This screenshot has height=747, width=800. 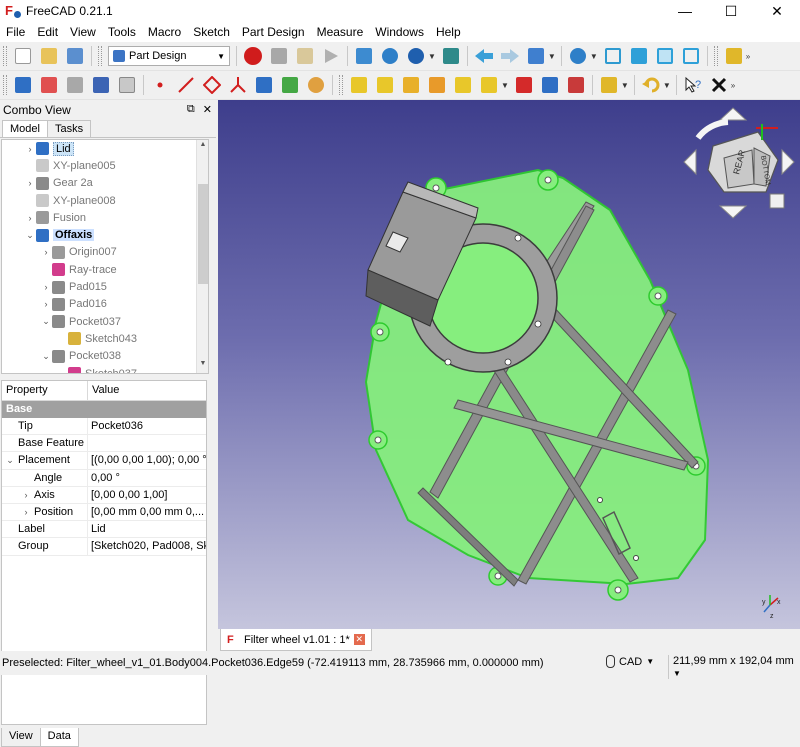 I want to click on menu-macro: Macro, so click(x=164, y=32).